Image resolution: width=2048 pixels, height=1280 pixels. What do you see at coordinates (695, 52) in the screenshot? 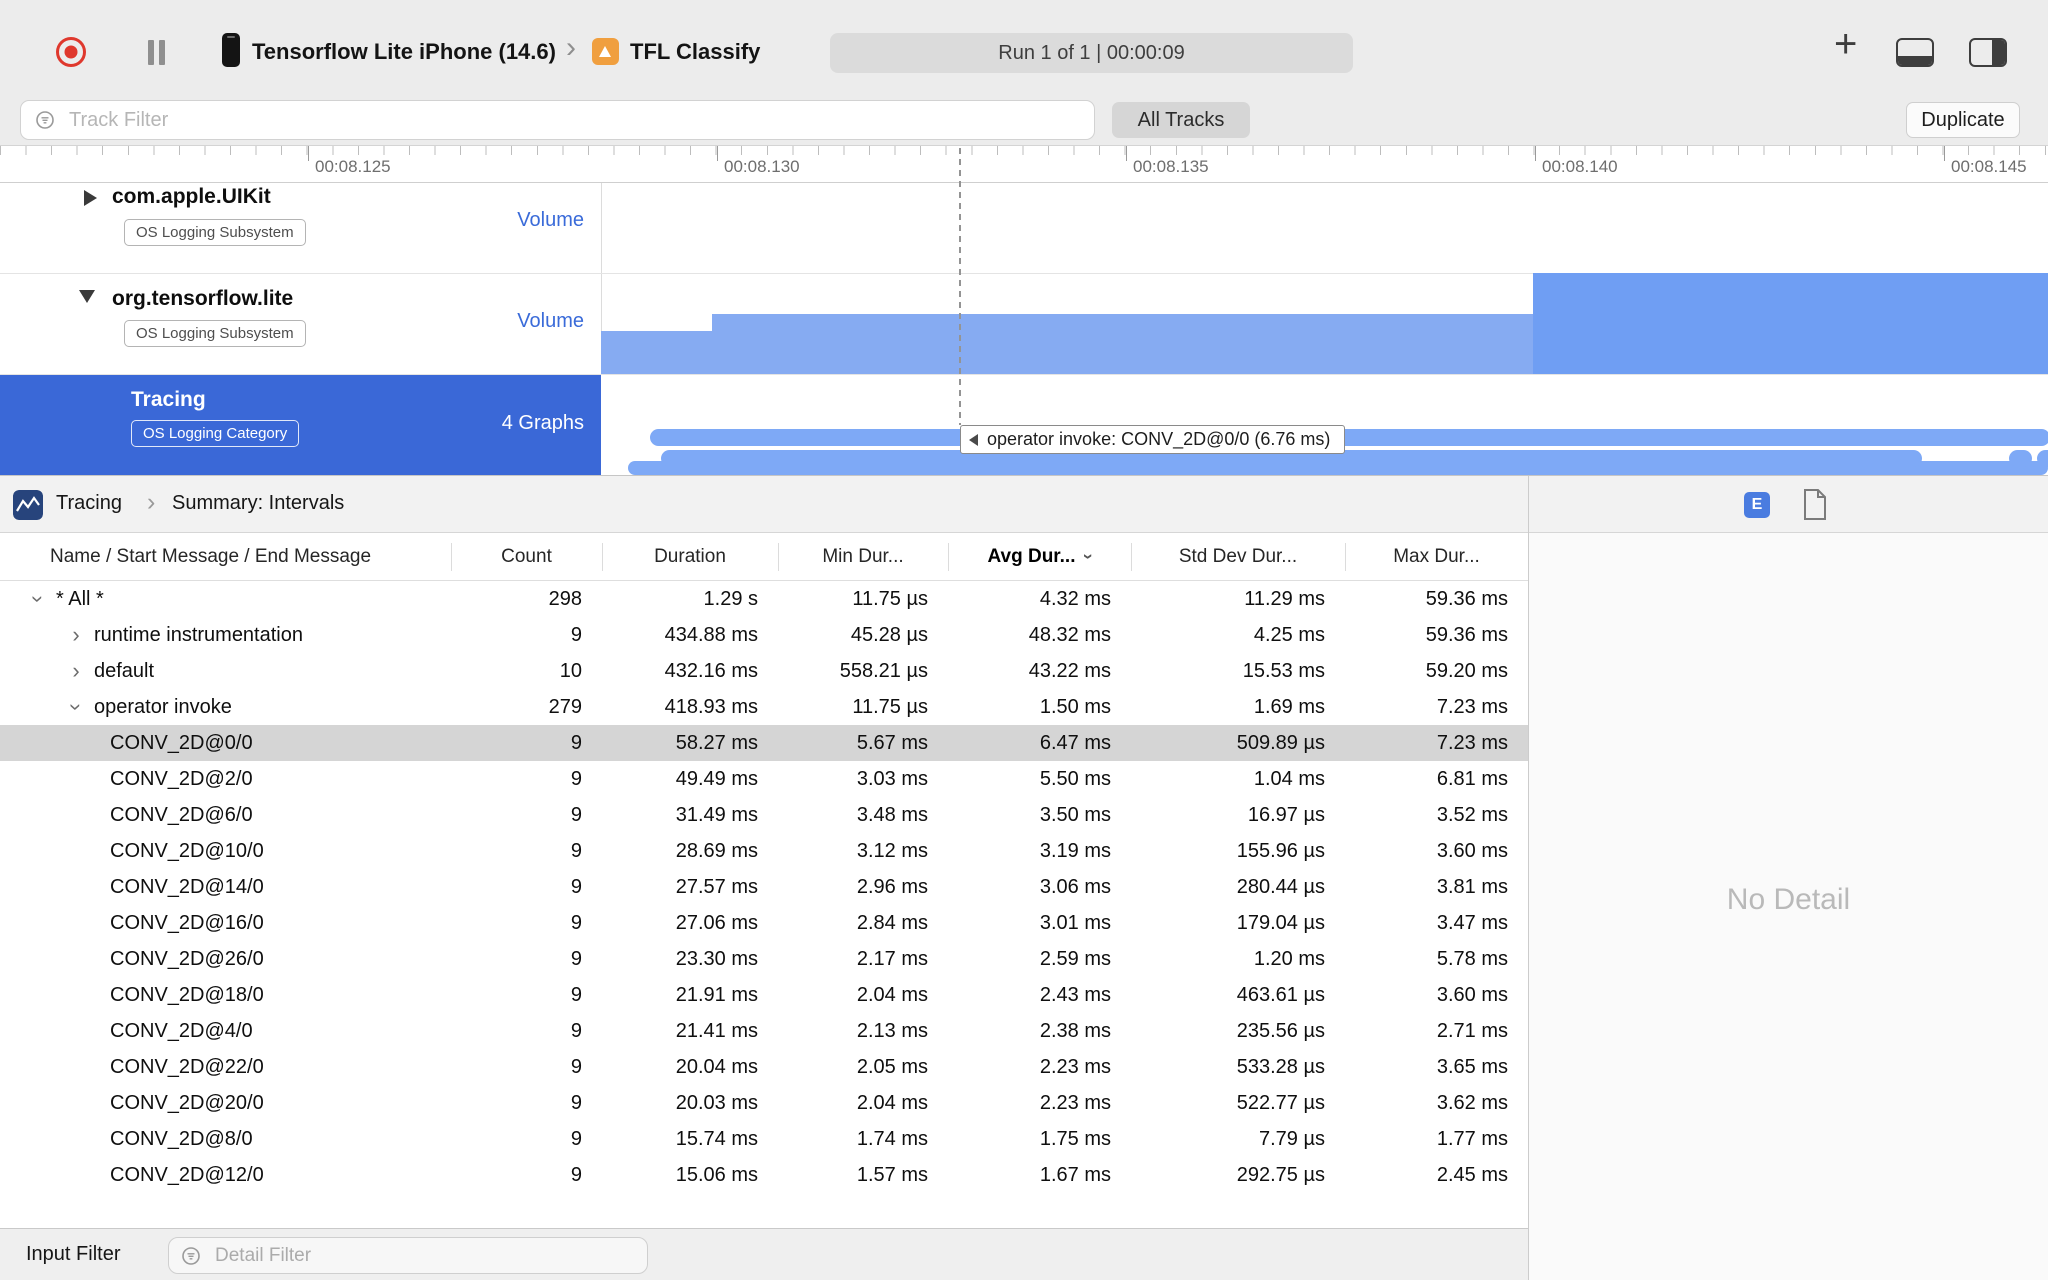
I see `target-app-selector: TFL Classify` at bounding box center [695, 52].